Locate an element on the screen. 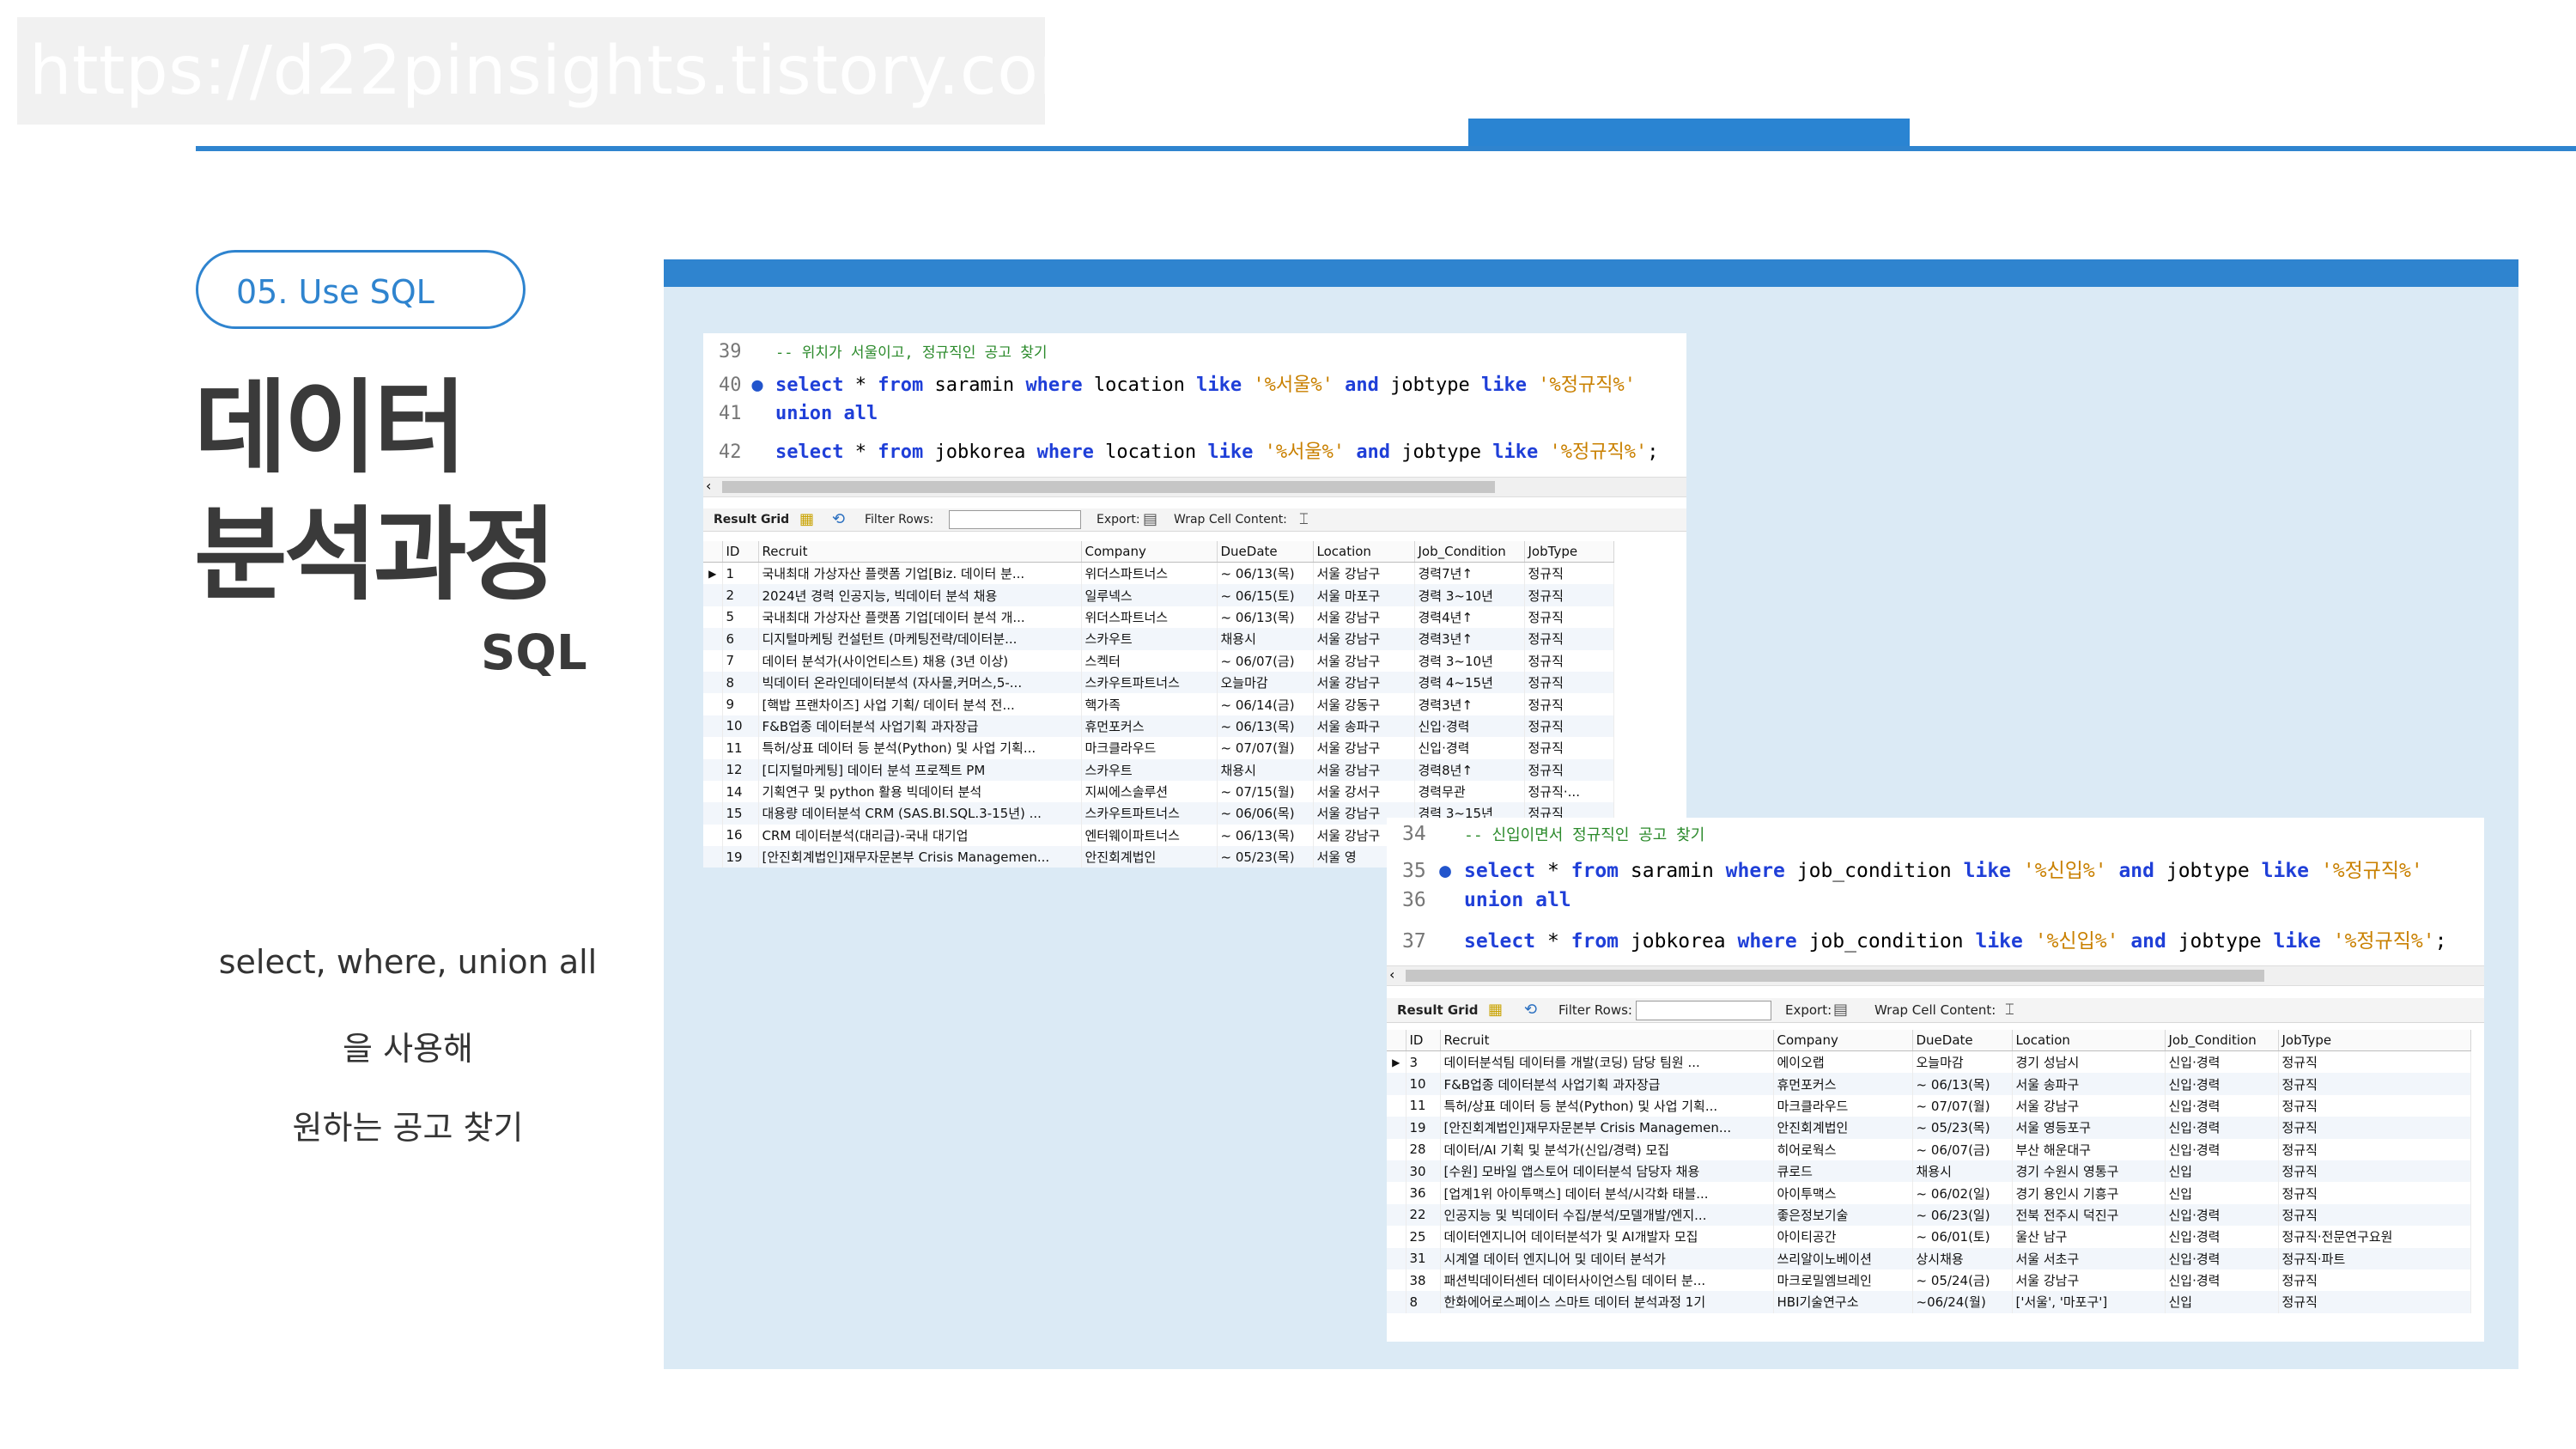 The image size is (2576, 1449). cell-company: 히어로웍스 is located at coordinates (1843, 1149).